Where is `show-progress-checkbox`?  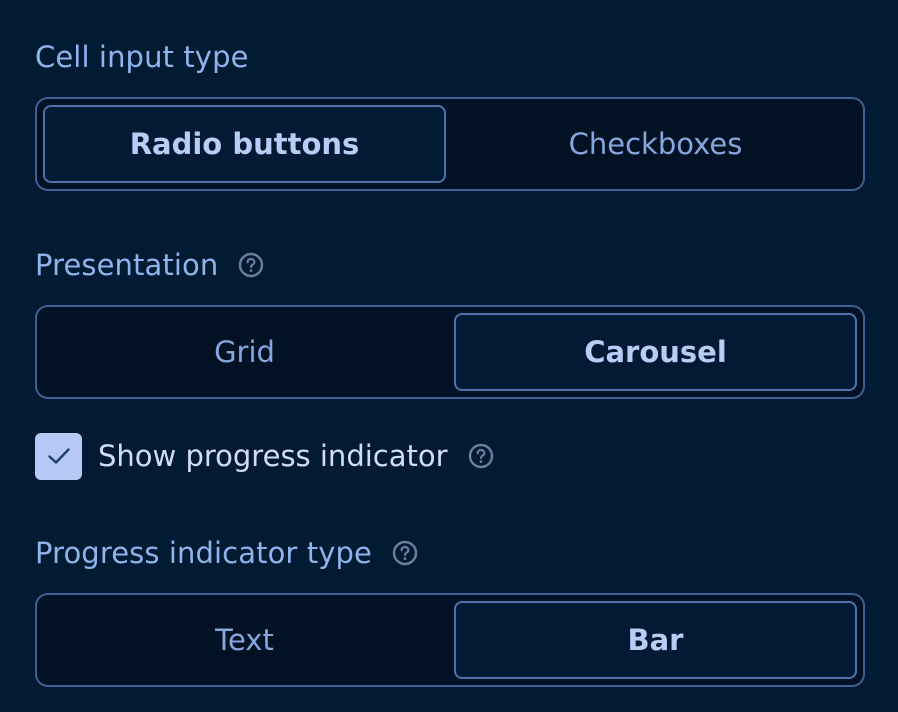
show-progress-checkbox is located at coordinates (58, 456).